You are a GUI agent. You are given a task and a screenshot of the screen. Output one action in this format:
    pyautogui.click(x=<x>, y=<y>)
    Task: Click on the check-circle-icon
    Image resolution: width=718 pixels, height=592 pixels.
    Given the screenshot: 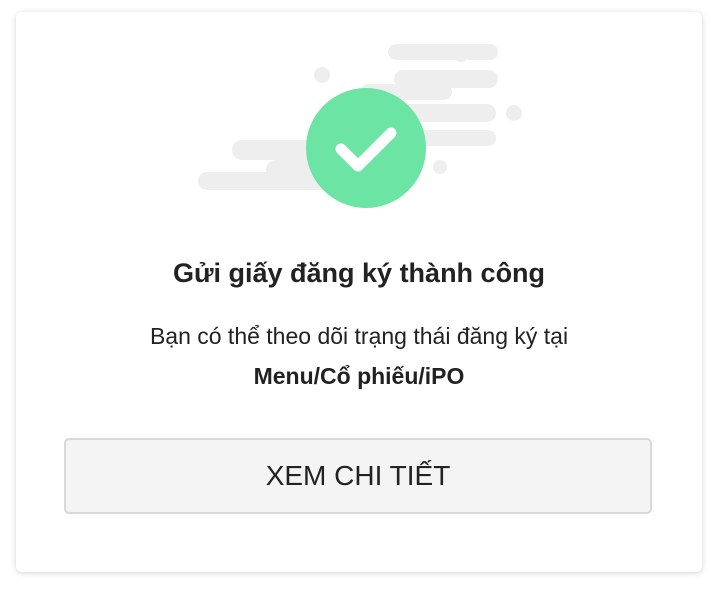 What is the action you would take?
    pyautogui.click(x=366, y=148)
    